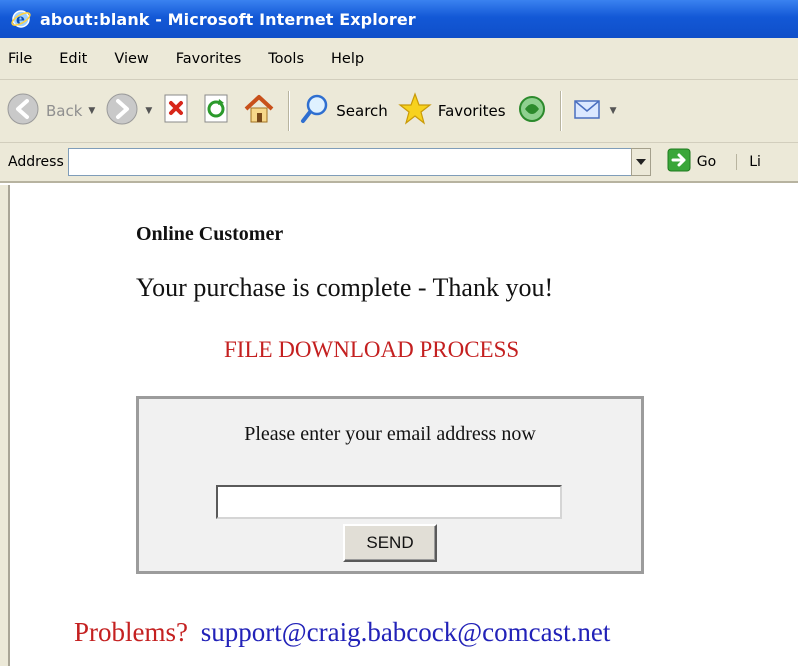 The height and width of the screenshot is (666, 798). What do you see at coordinates (471, 111) in the screenshot?
I see `favorites-label: Favorites` at bounding box center [471, 111].